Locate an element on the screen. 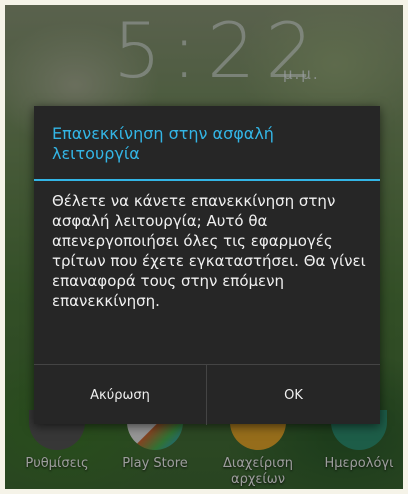 The height and width of the screenshot is (494, 408). ok-button: OK is located at coordinates (293, 395).